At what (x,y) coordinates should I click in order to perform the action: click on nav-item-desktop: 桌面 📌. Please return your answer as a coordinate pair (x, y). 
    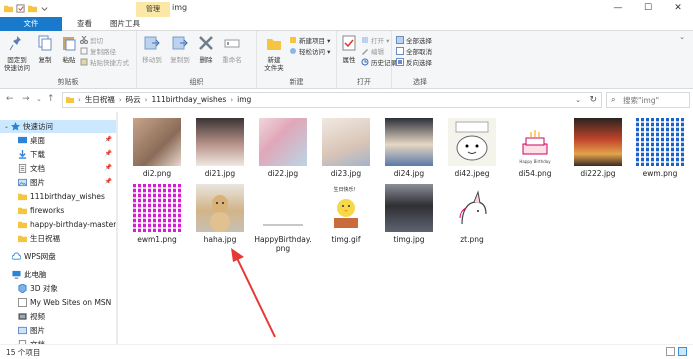
    Looking at the image, I should click on (58, 140).